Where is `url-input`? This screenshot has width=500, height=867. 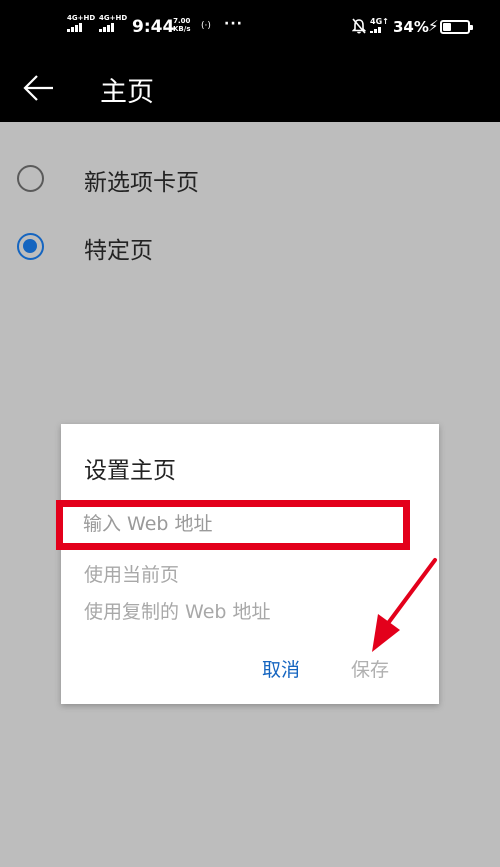
url-input is located at coordinates (240, 524).